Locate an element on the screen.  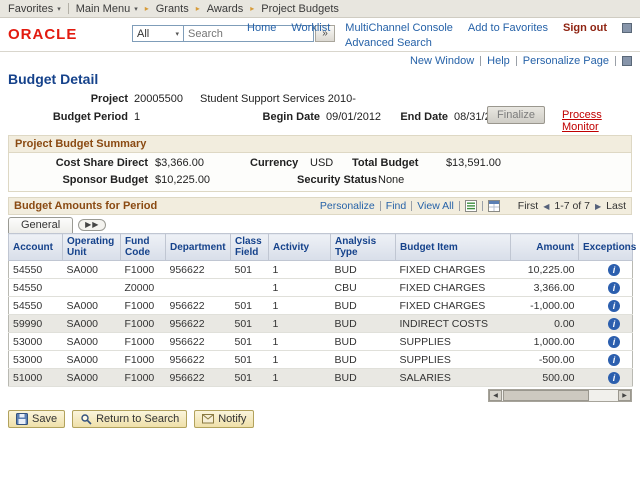
grid-tab-row: General ▶▶ is located at coordinates (320, 224).